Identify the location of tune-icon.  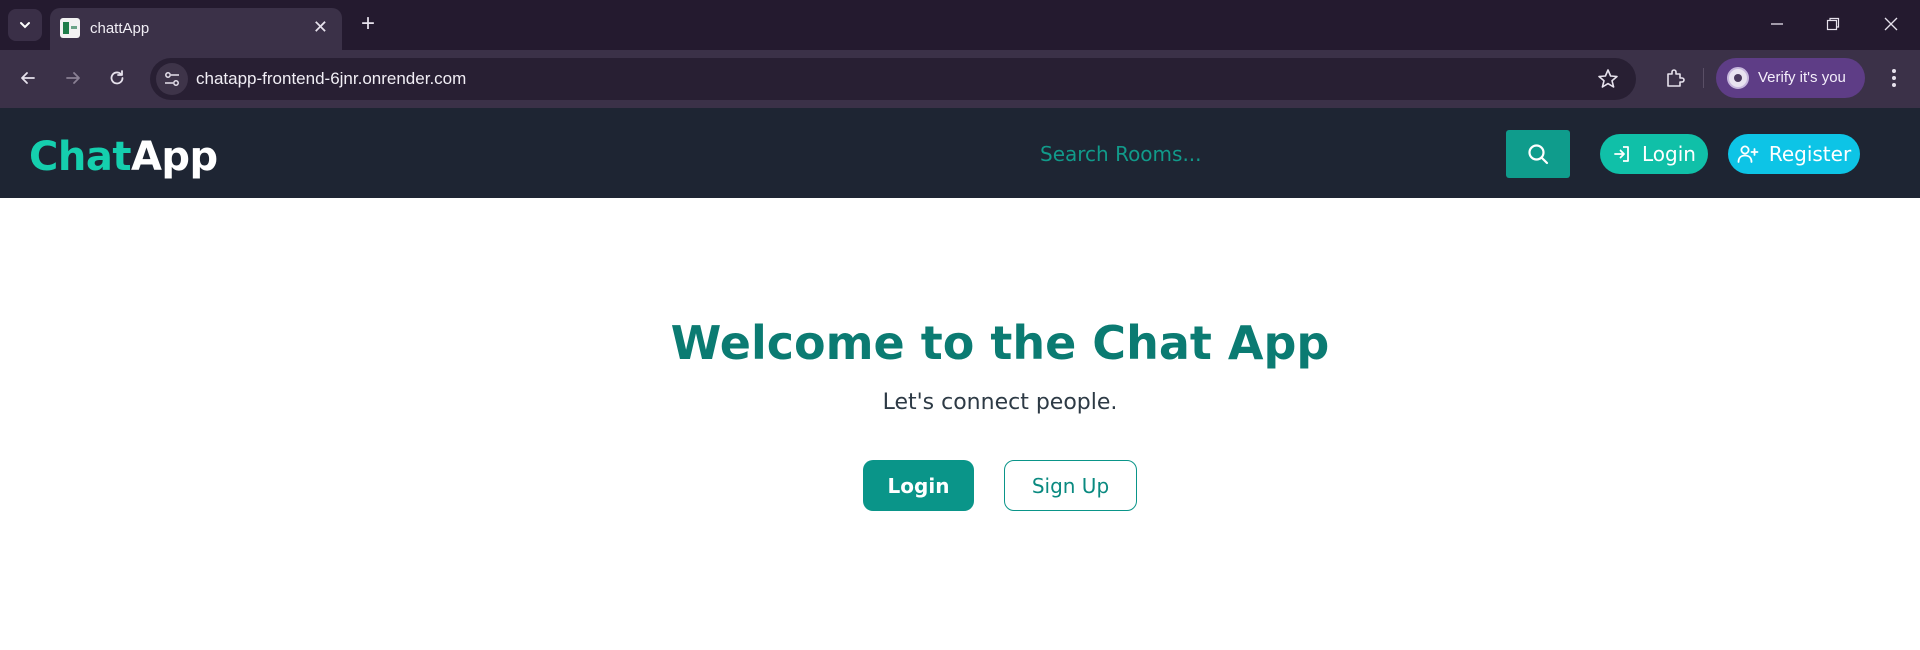
(172, 79).